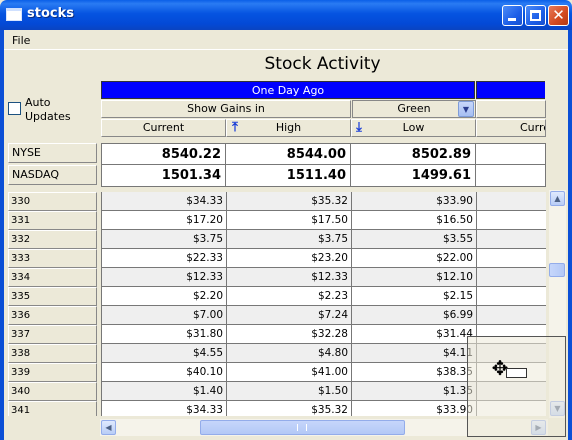 The width and height of the screenshot is (572, 440). What do you see at coordinates (512, 19) in the screenshot?
I see `minimize-icon` at bounding box center [512, 19].